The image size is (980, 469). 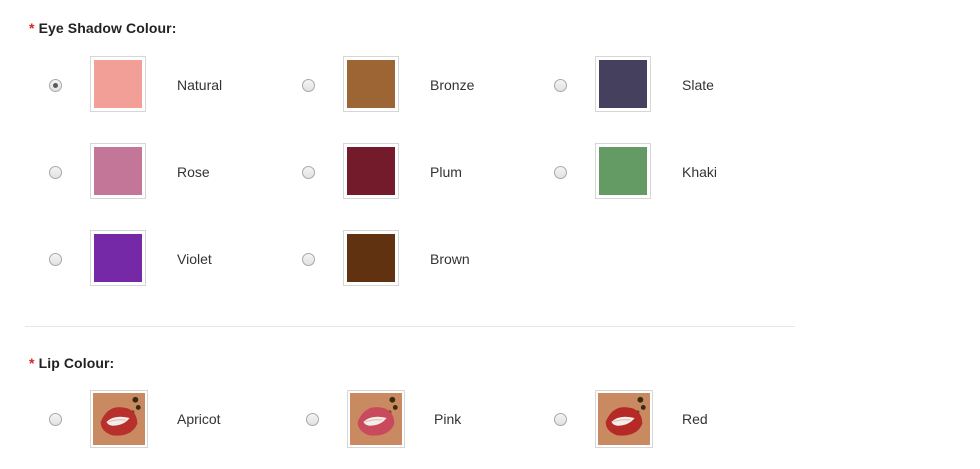 I want to click on option-label: Pink, so click(x=448, y=419).